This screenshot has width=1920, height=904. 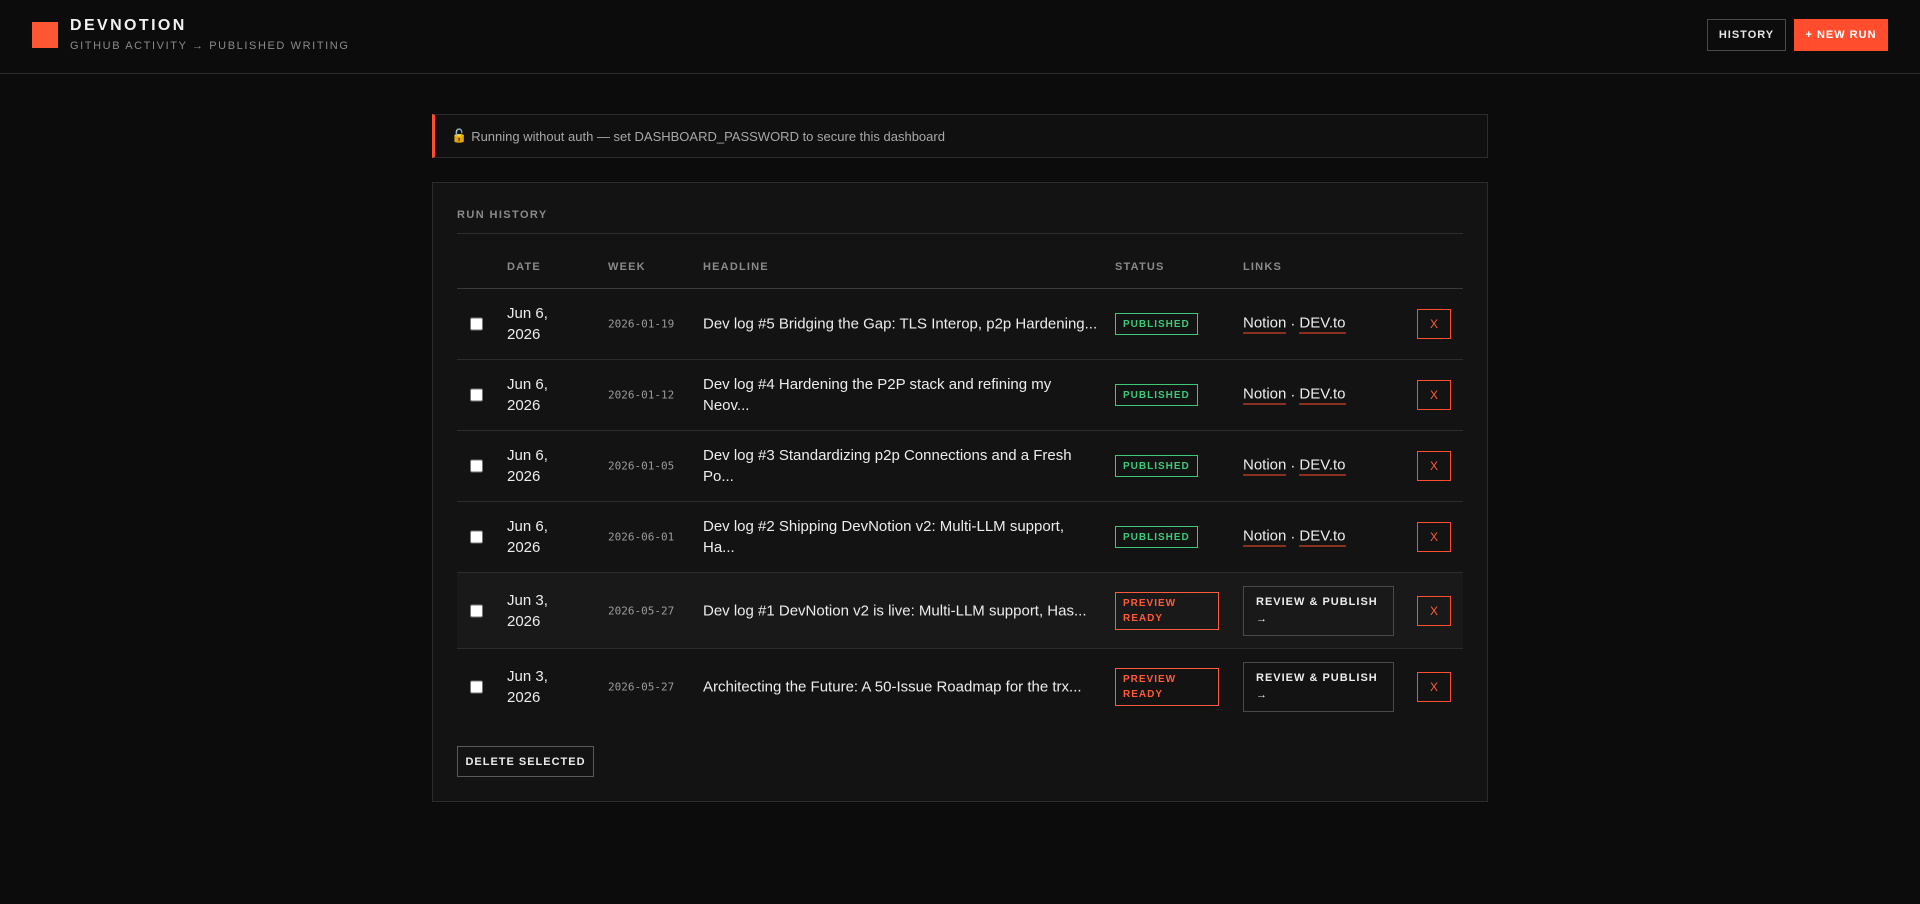 I want to click on run-week: 2026-01-05, so click(x=641, y=466).